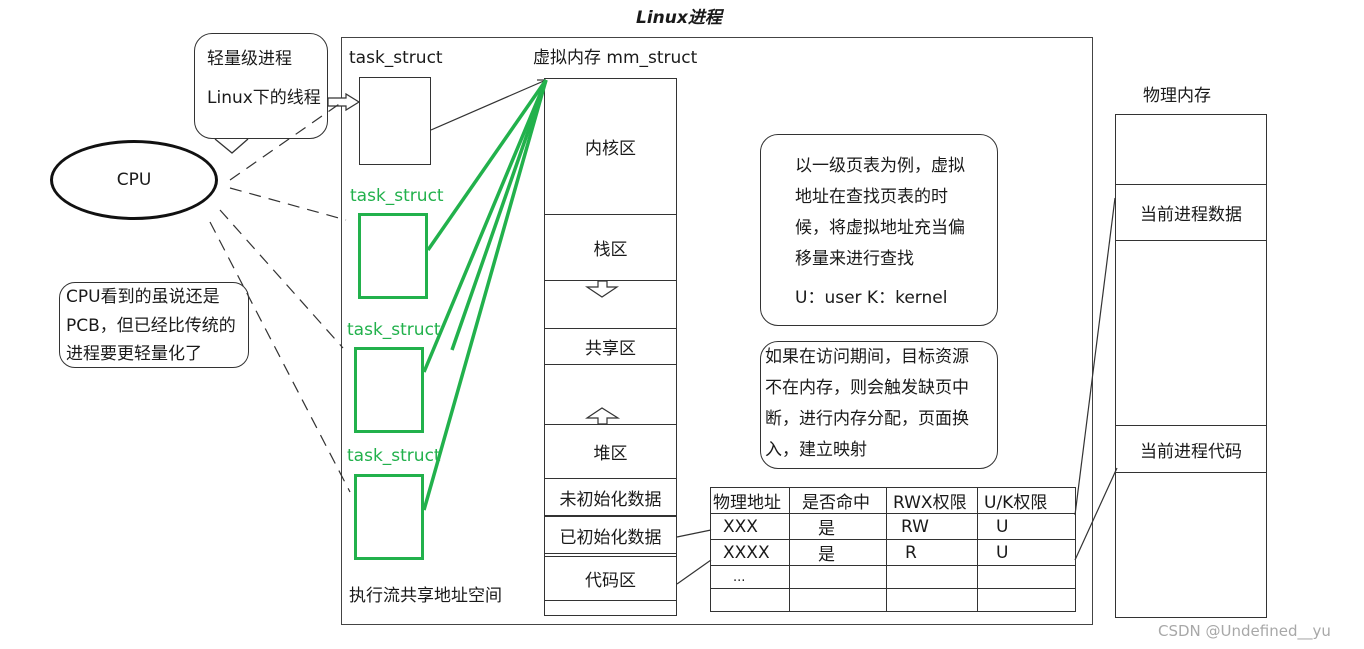 The image size is (1364, 649). Describe the element at coordinates (602, 289) in the screenshot. I see `stack-grow-down-icon` at that location.